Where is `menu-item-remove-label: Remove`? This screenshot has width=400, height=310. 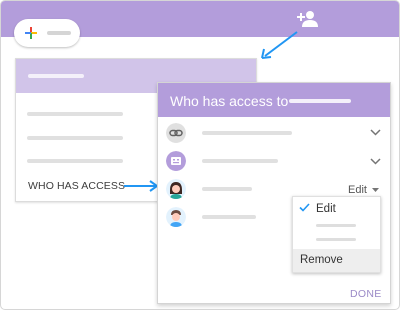 menu-item-remove-label: Remove is located at coordinates (321, 260).